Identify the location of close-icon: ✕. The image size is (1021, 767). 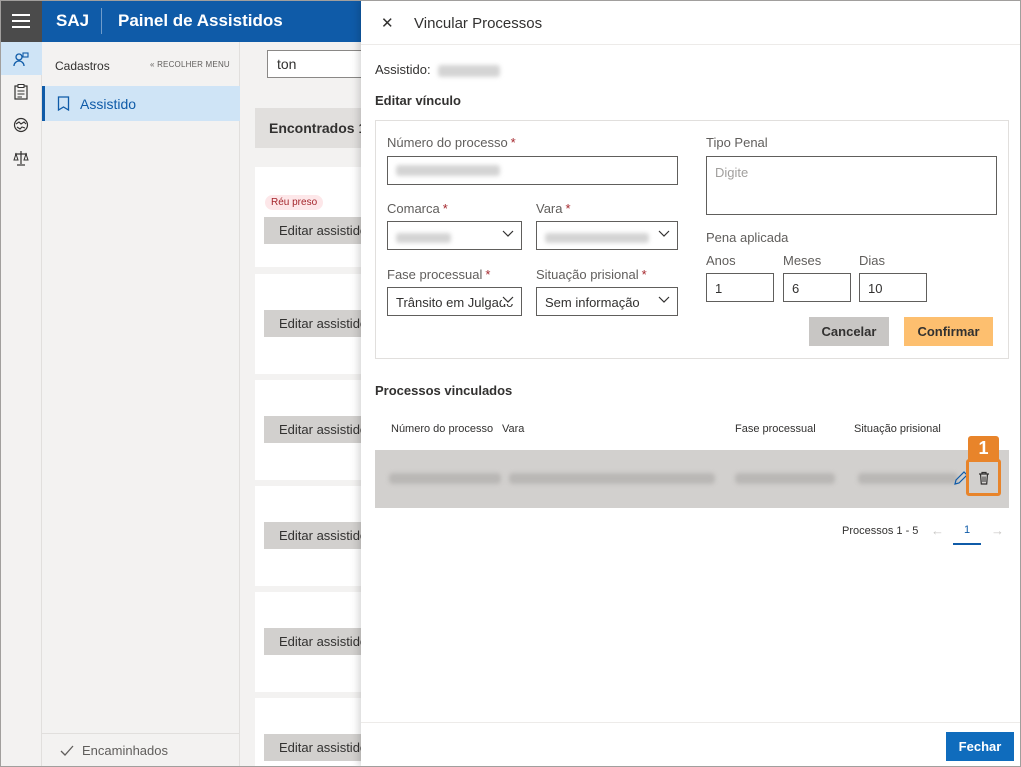
(387, 23).